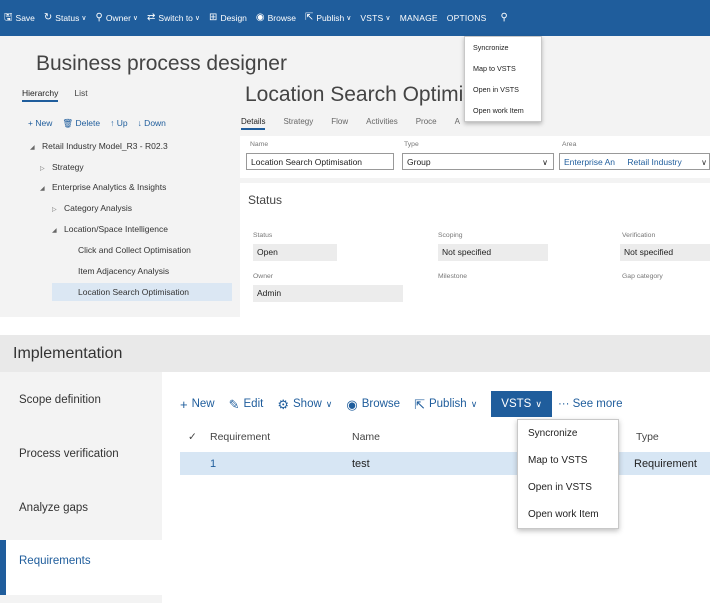 The image size is (710, 603). I want to click on implementation-header: Implementation, so click(355, 353).